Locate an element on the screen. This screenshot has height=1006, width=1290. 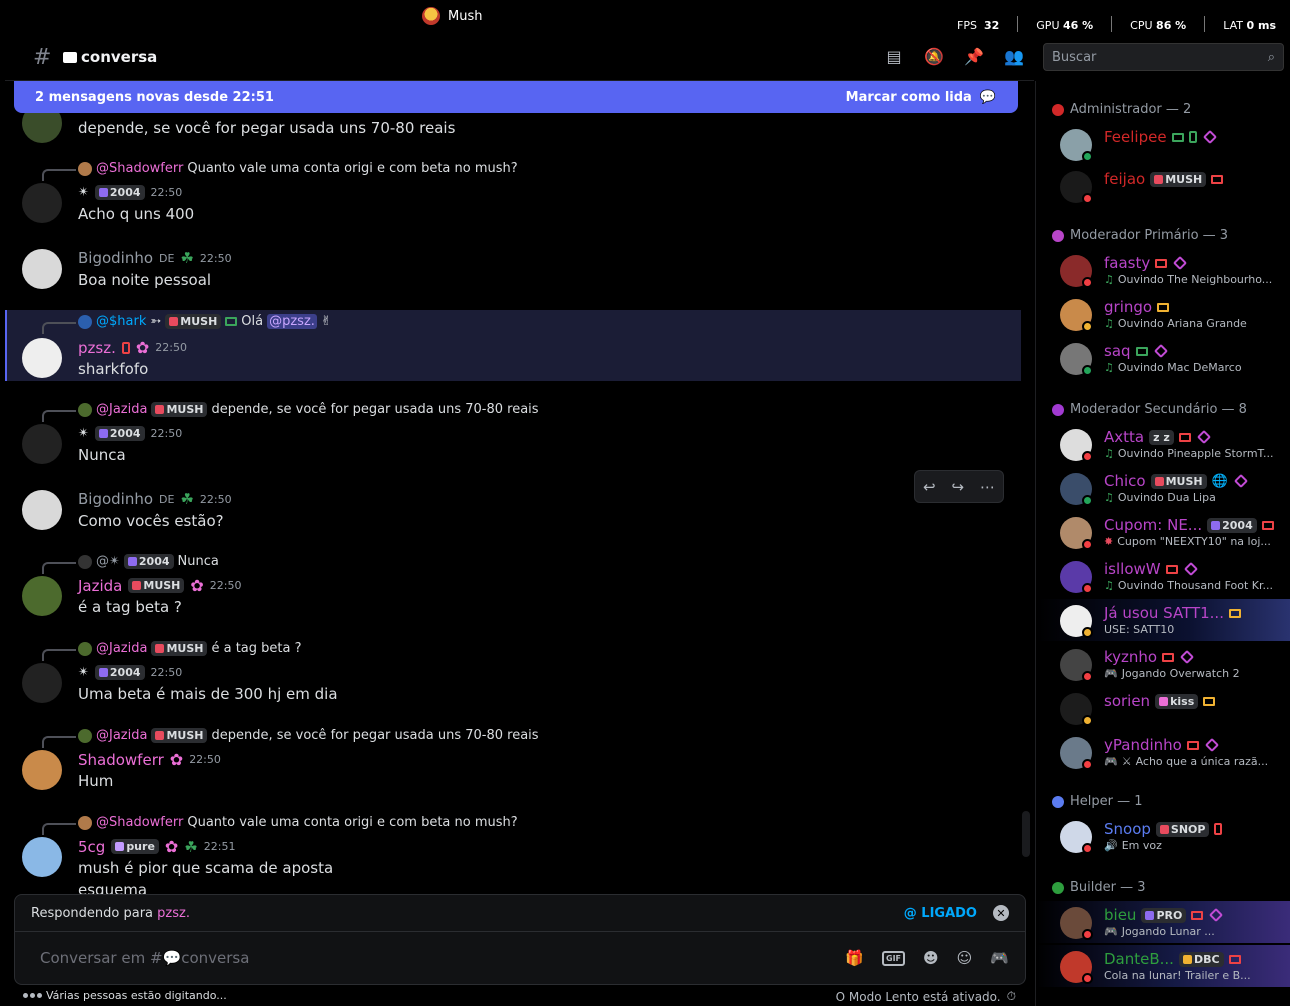
username: pzsz. is located at coordinates (97, 348).